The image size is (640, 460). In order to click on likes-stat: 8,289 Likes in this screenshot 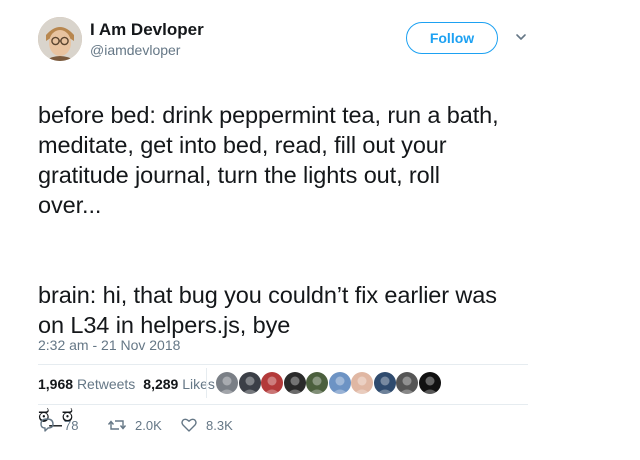, I will do `click(179, 384)`.